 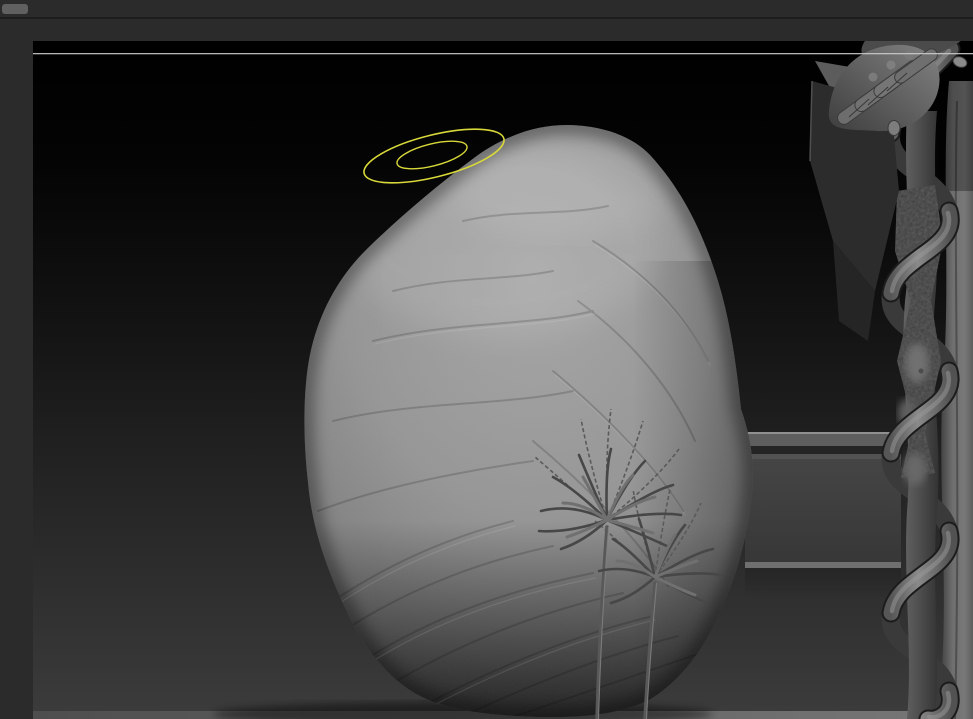 I want to click on bench-face, so click(x=823, y=511).